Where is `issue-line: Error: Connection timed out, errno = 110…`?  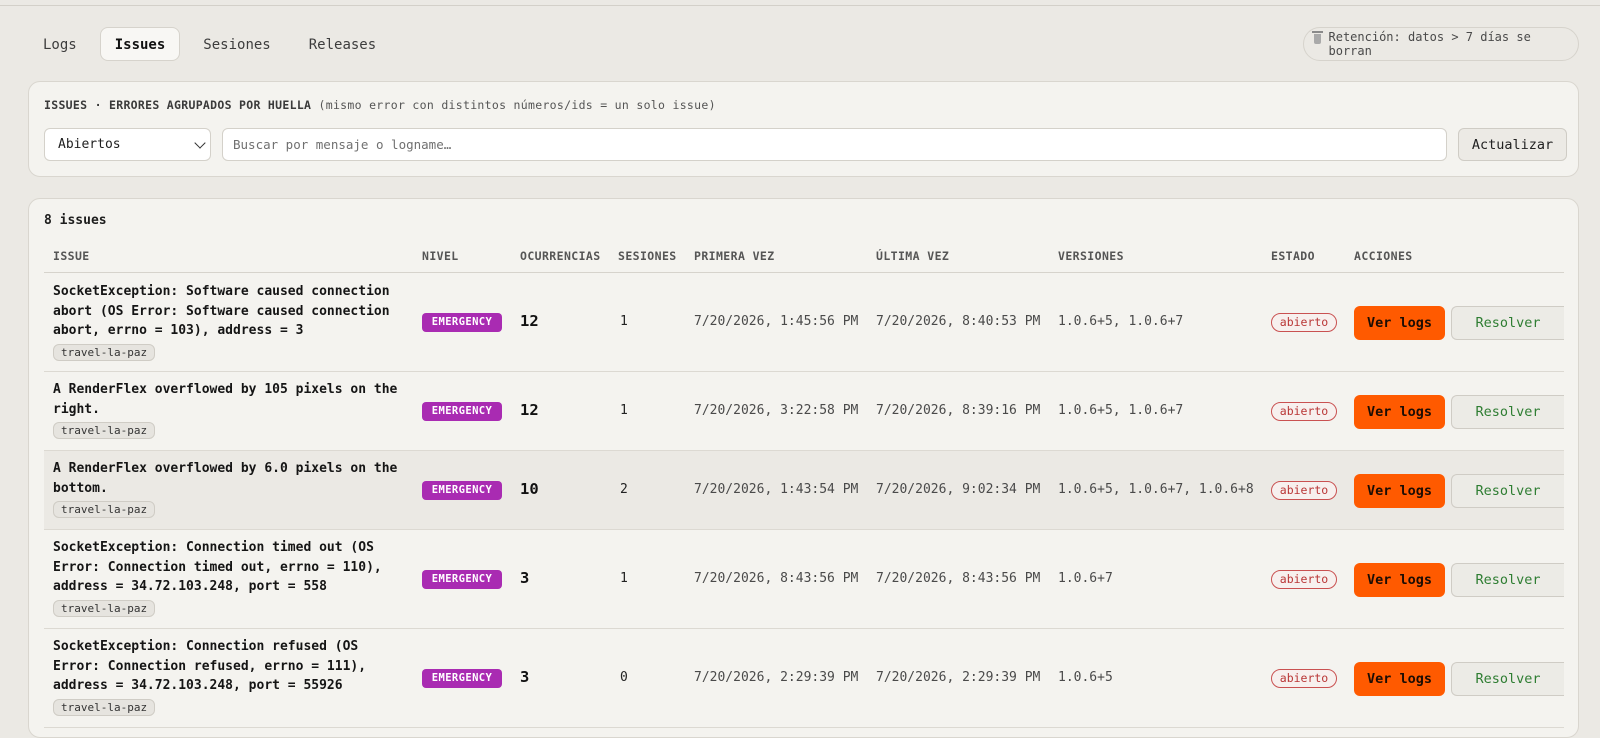
issue-line: Error: Connection timed out, errno = 110… is located at coordinates (217, 567).